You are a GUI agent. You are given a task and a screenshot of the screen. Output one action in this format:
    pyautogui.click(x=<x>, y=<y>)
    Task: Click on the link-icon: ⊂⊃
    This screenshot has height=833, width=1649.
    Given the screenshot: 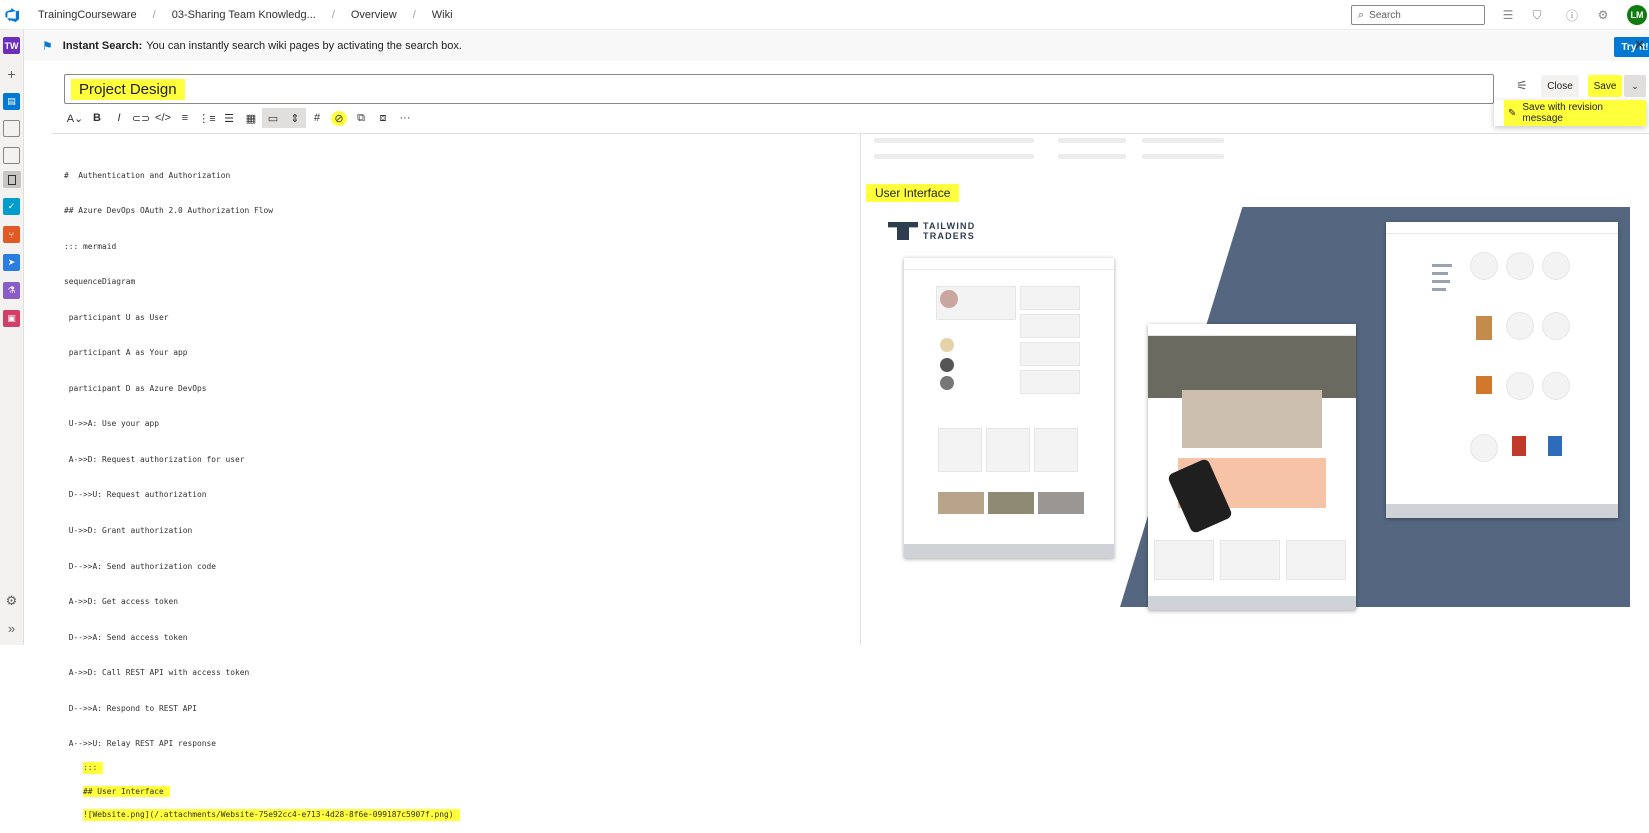 What is the action you would take?
    pyautogui.click(x=141, y=118)
    